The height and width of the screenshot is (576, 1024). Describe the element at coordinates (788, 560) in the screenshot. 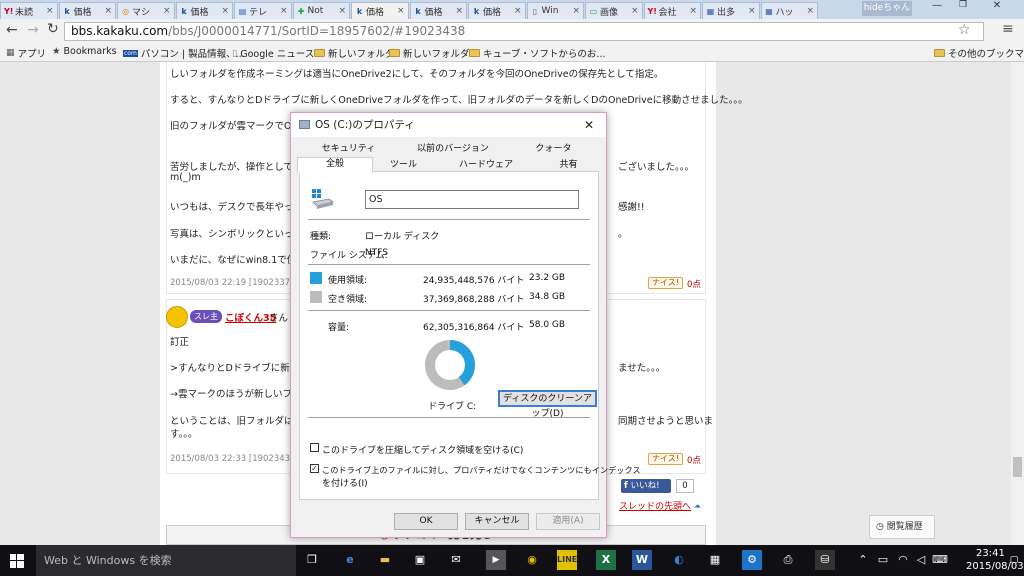

I see `printer-icon: ⎙` at that location.